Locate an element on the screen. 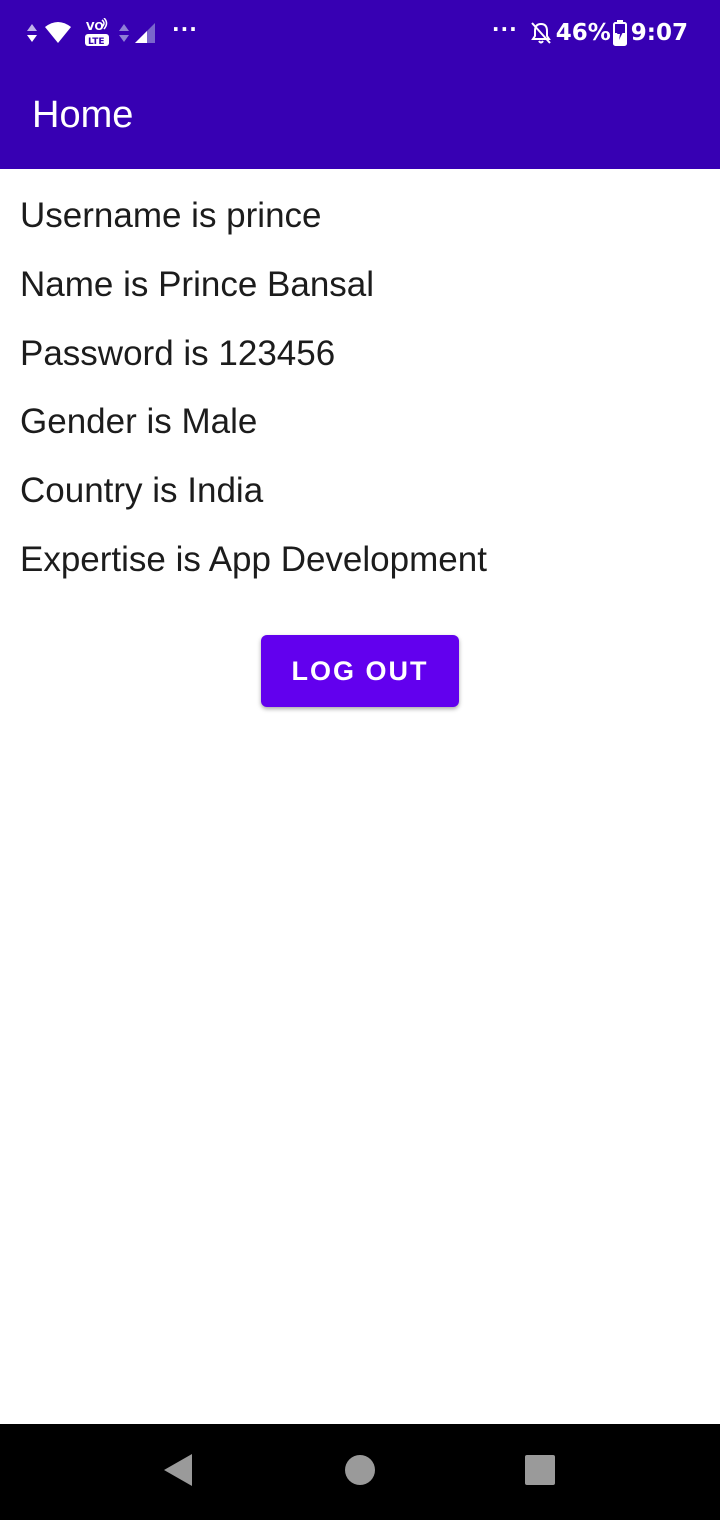 This screenshot has width=720, height=1520. name-text: Name is Prince Bansal is located at coordinates (197, 284).